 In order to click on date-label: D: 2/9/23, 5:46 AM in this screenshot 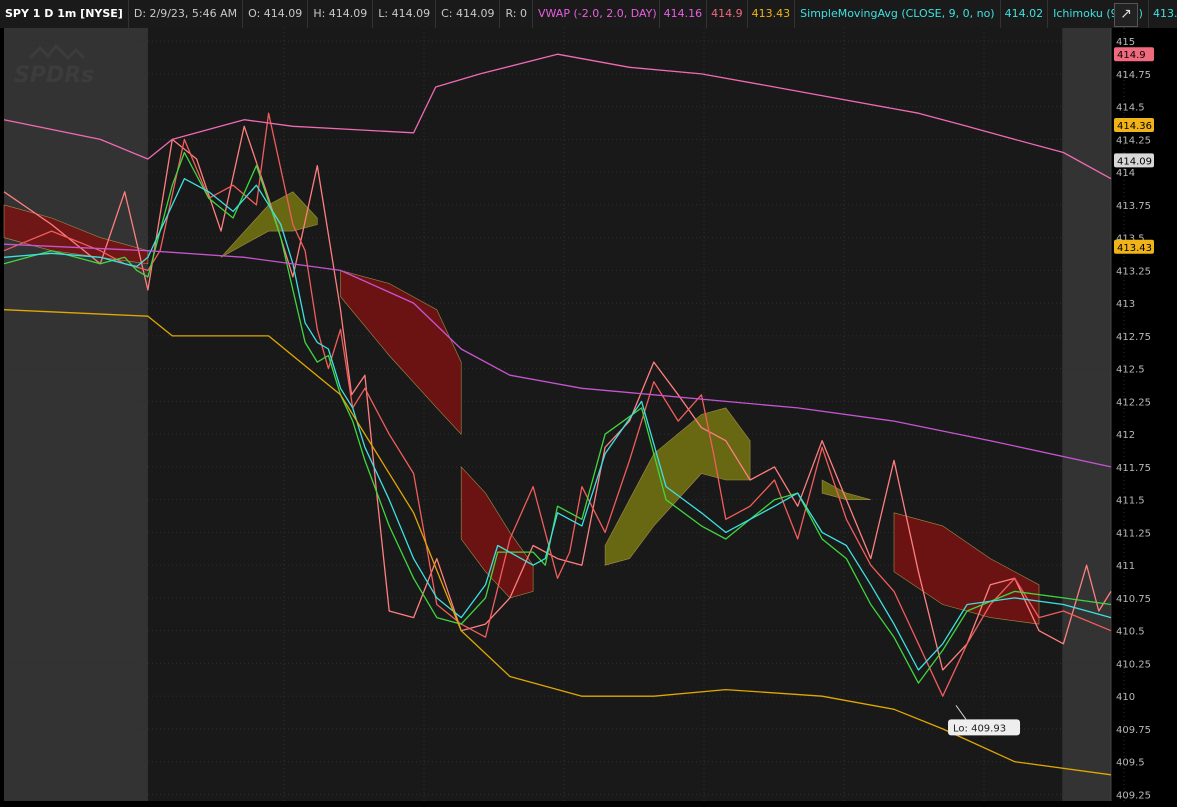, I will do `click(186, 14)`.